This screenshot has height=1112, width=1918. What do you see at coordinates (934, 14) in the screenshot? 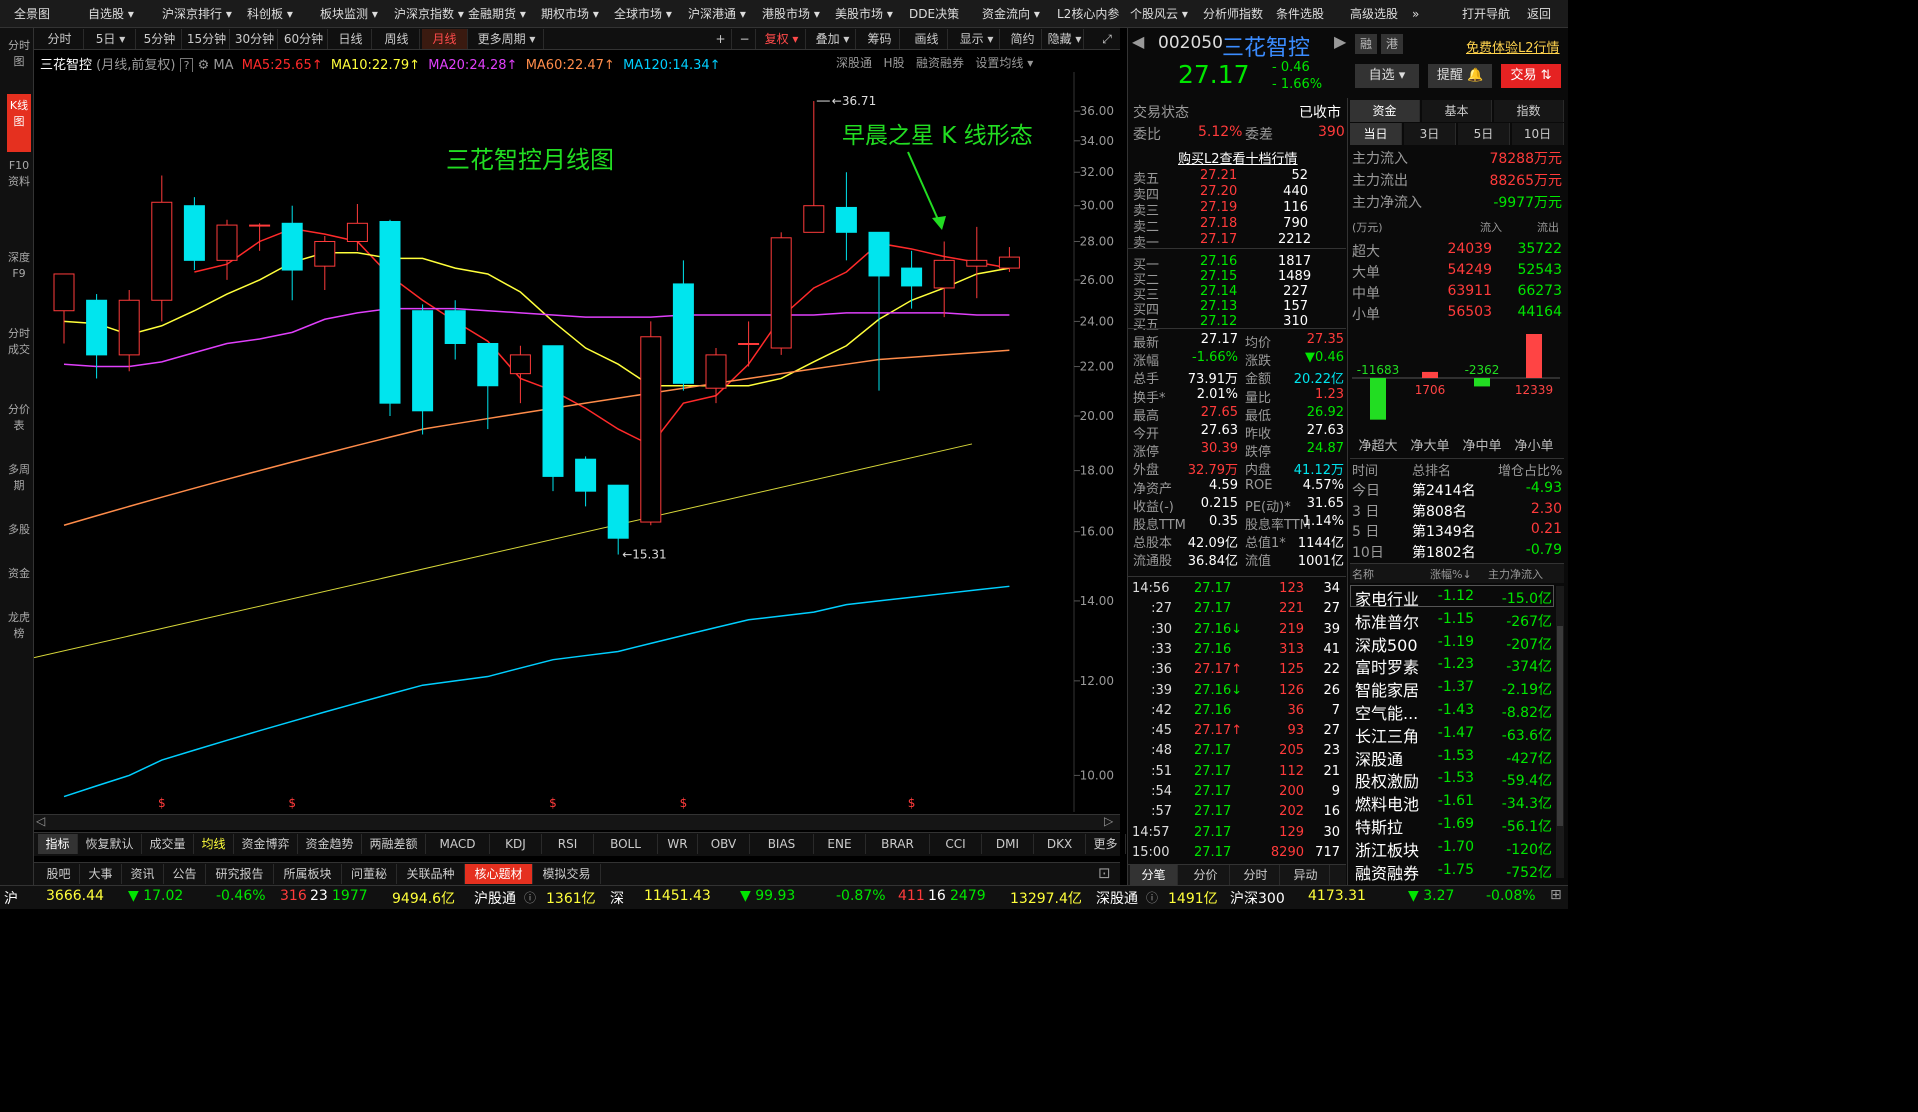
I see `top-menu-item-12: DDE决策` at bounding box center [934, 14].